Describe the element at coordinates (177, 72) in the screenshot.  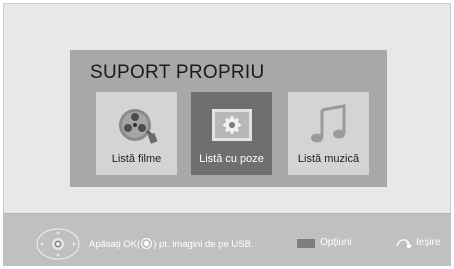
I see `page-title: SUPORT PROPRIU` at that location.